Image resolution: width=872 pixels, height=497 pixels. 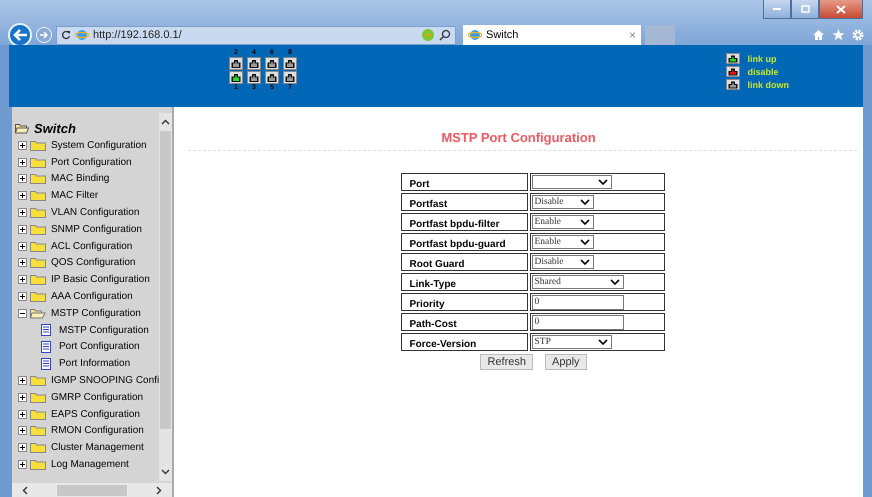 What do you see at coordinates (80, 178) in the screenshot?
I see `tree-item: MAC Binding` at bounding box center [80, 178].